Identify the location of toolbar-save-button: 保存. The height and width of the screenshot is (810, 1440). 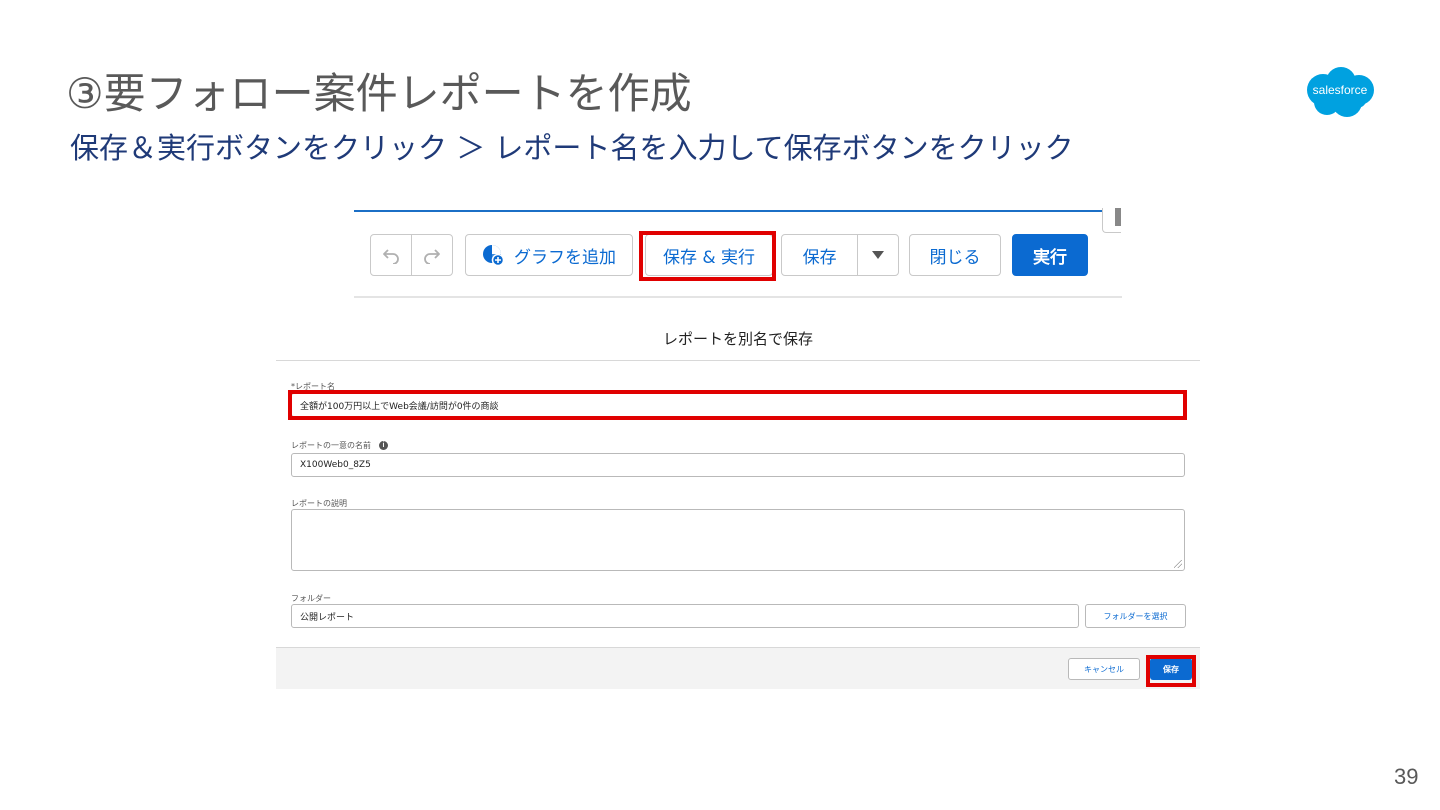
(819, 255).